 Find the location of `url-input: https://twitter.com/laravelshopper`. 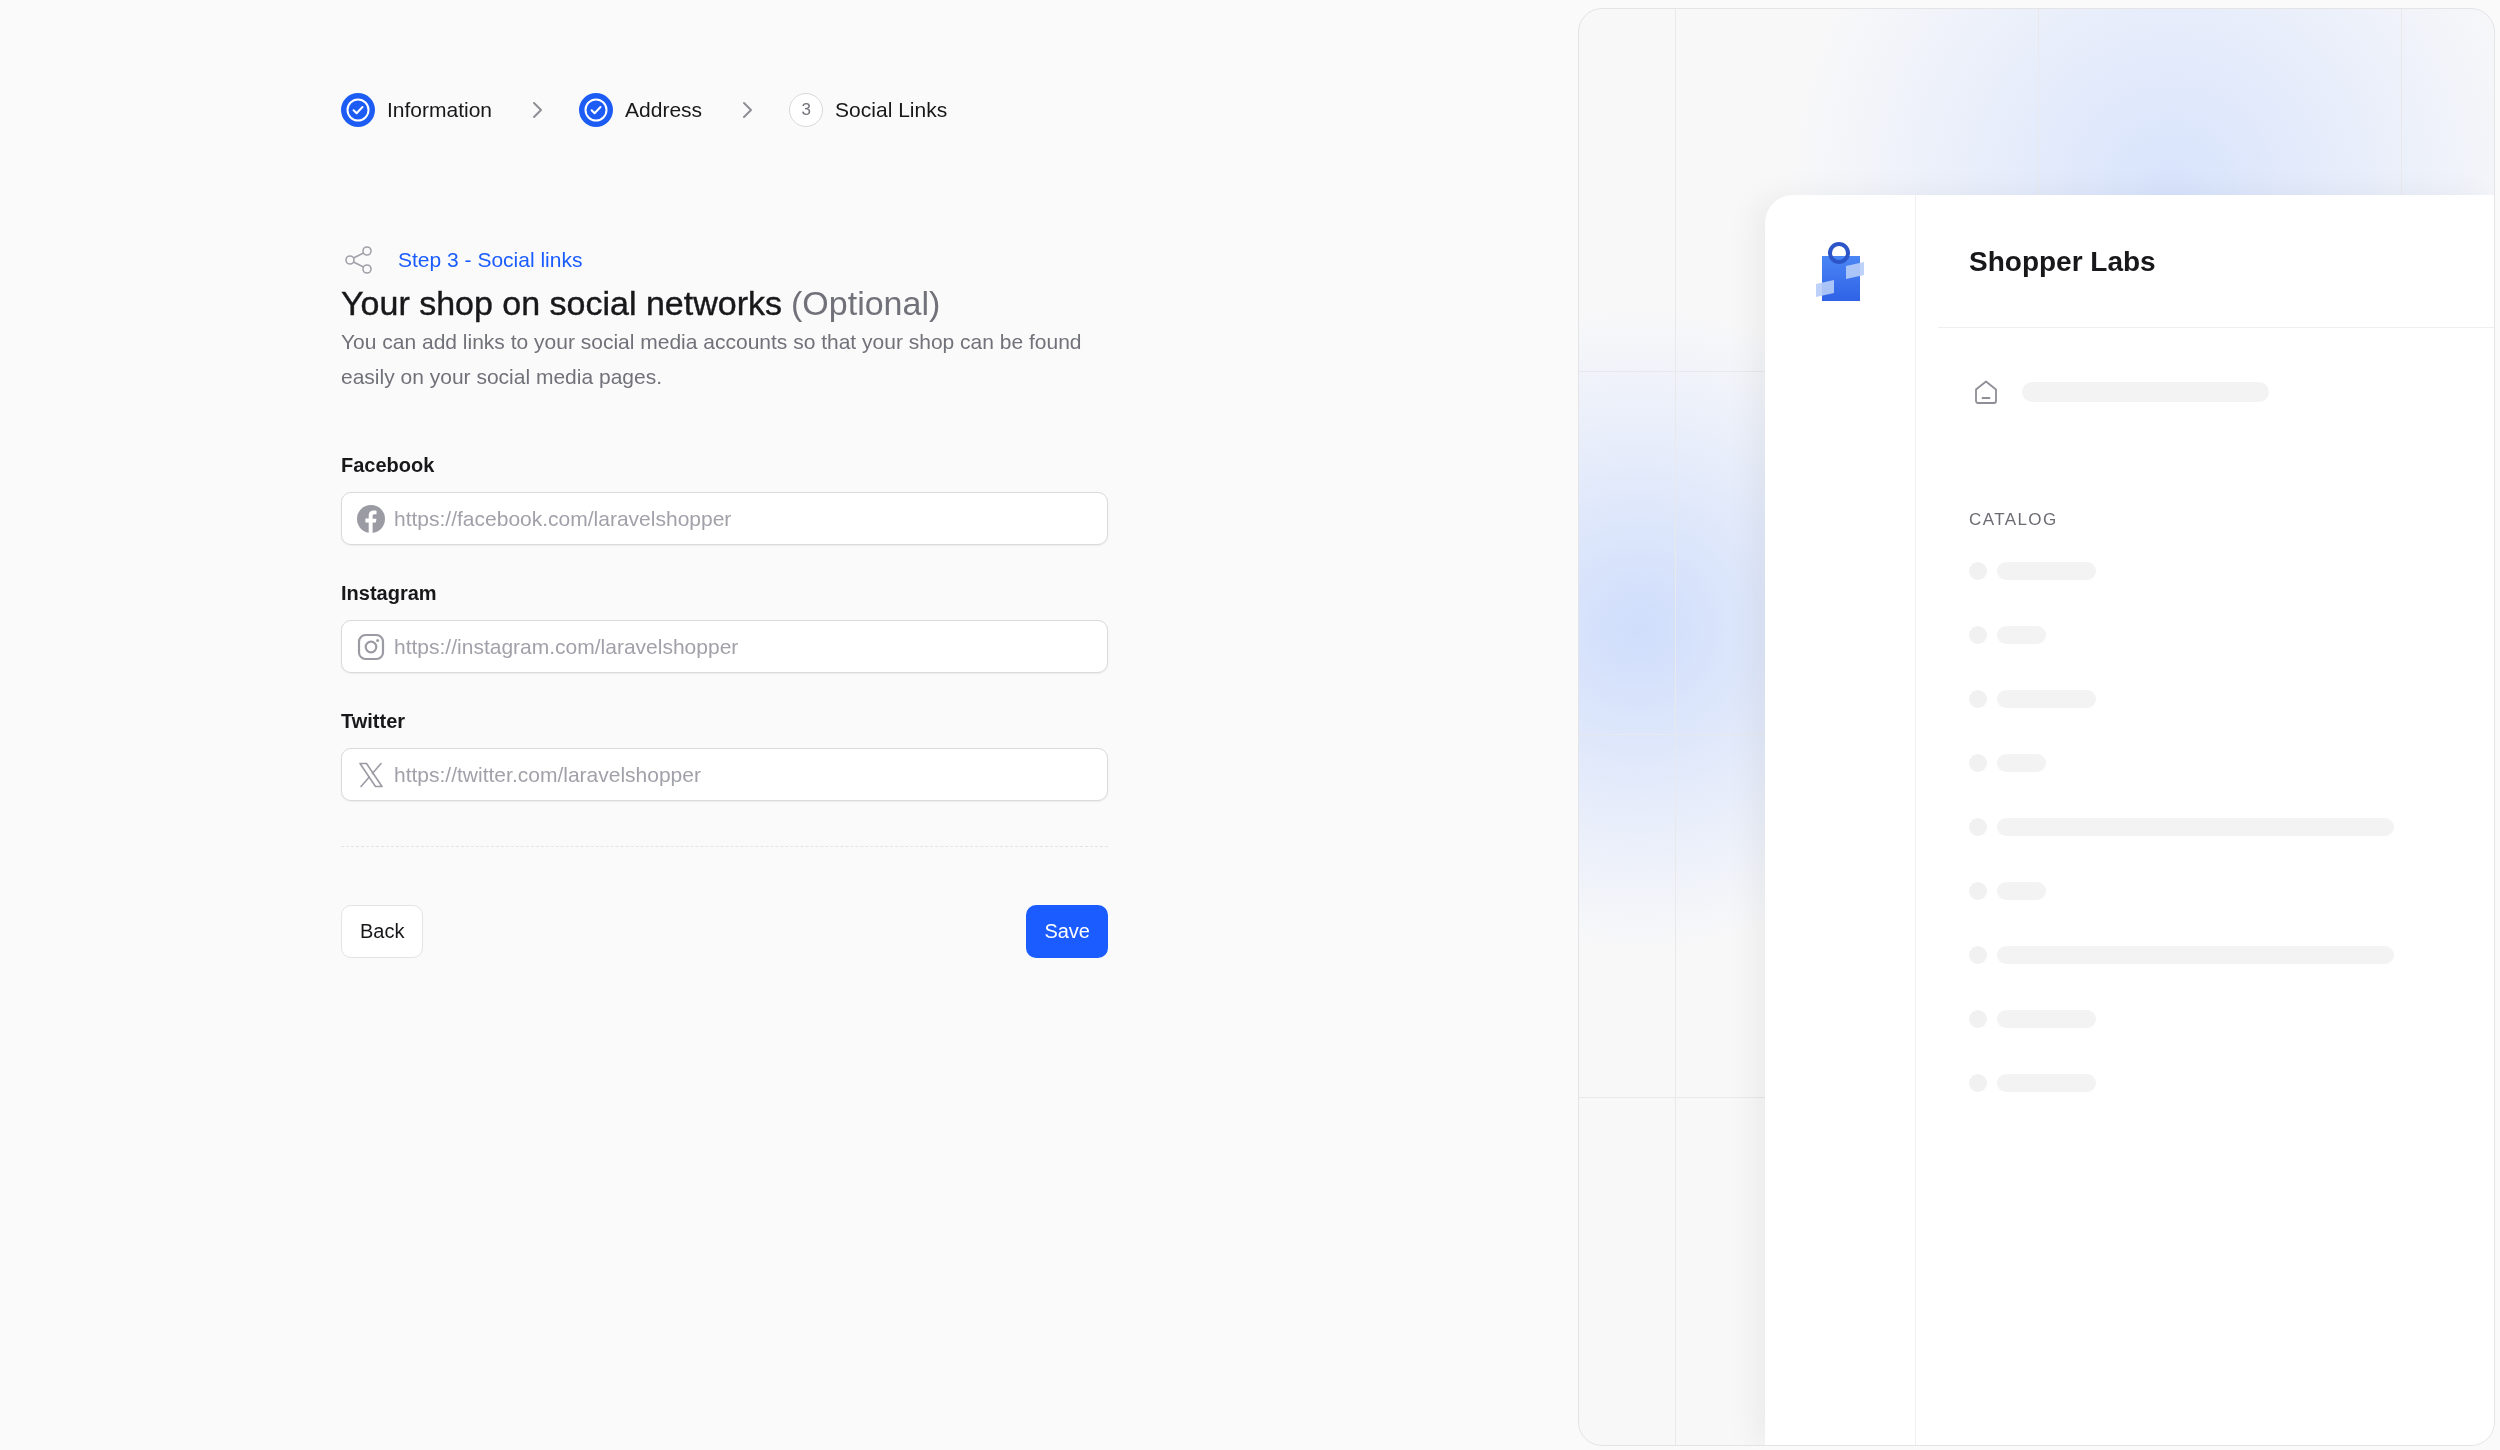

url-input: https://twitter.com/laravelshopper is located at coordinates (724, 774).